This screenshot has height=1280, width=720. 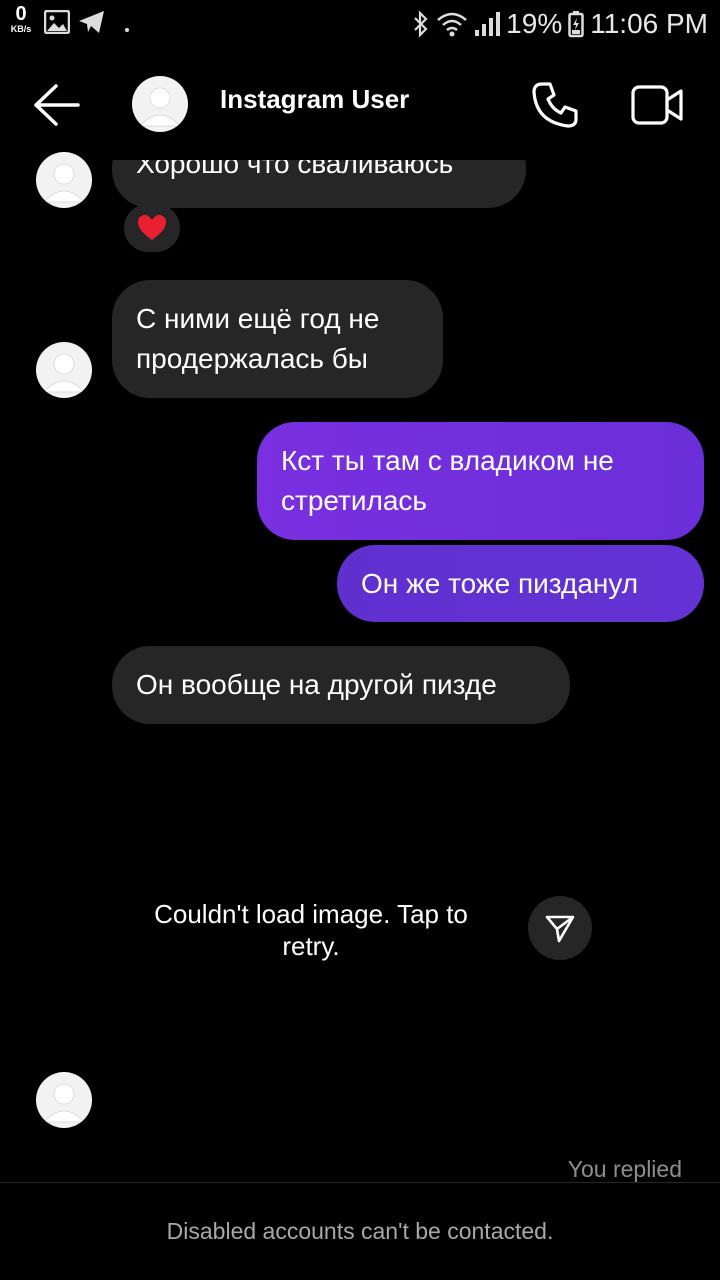 What do you see at coordinates (534, 23) in the screenshot?
I see `battery-percent: 19%` at bounding box center [534, 23].